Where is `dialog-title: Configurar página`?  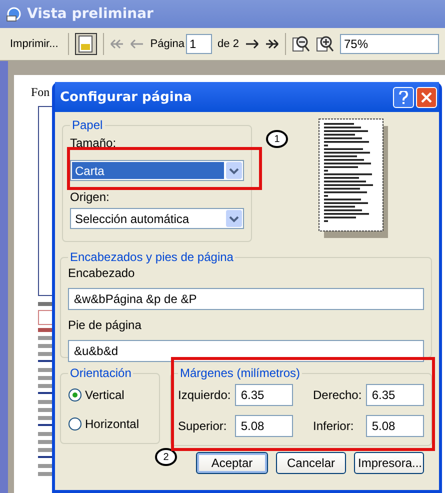
dialog-title: Configurar página is located at coordinates (126, 97).